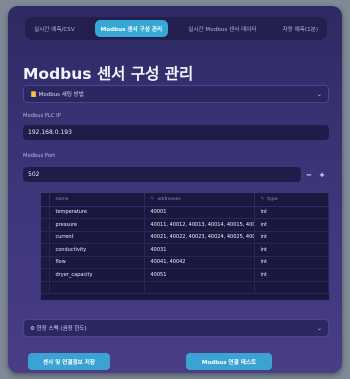  Describe the element at coordinates (131, 28) in the screenshot. I see `tab-modbus-config: Modbus 센서 구성 관리` at that location.